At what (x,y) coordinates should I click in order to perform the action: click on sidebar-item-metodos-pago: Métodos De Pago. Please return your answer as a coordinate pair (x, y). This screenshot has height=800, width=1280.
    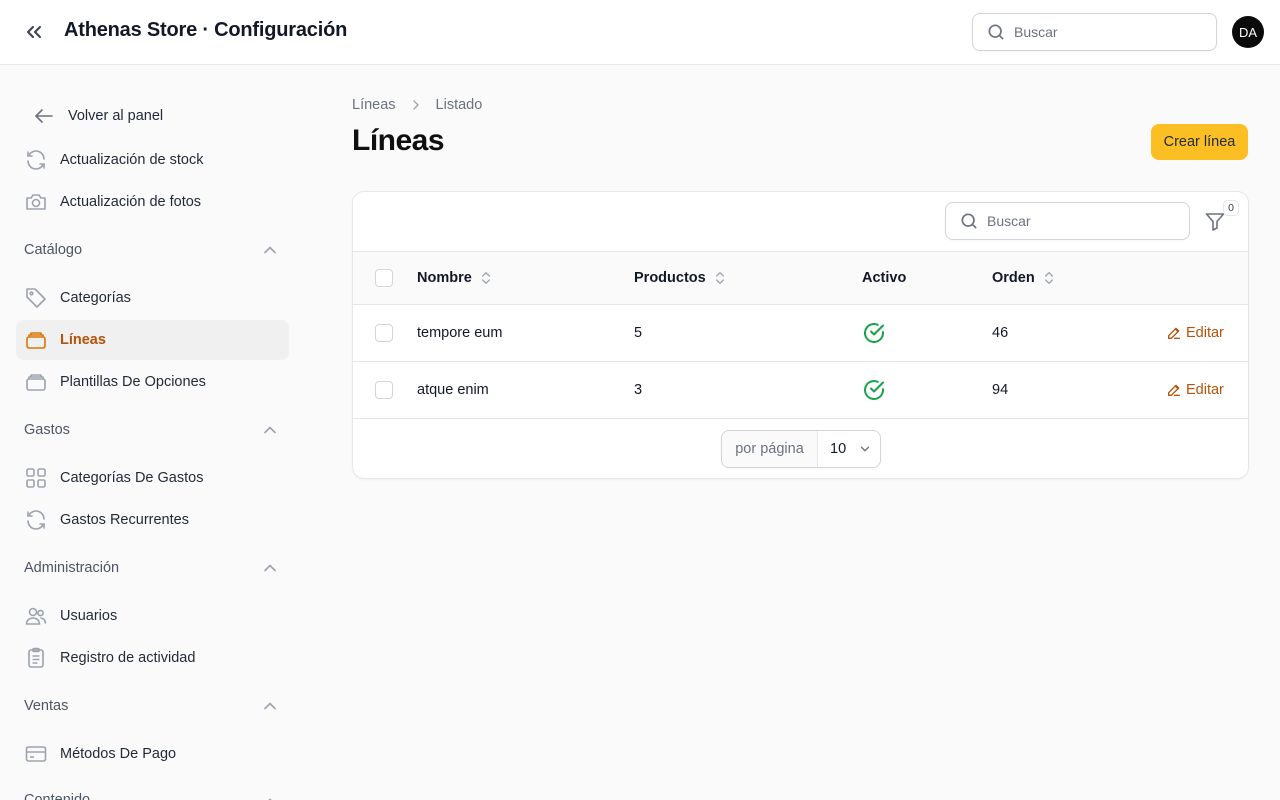
    Looking at the image, I should click on (152, 754).